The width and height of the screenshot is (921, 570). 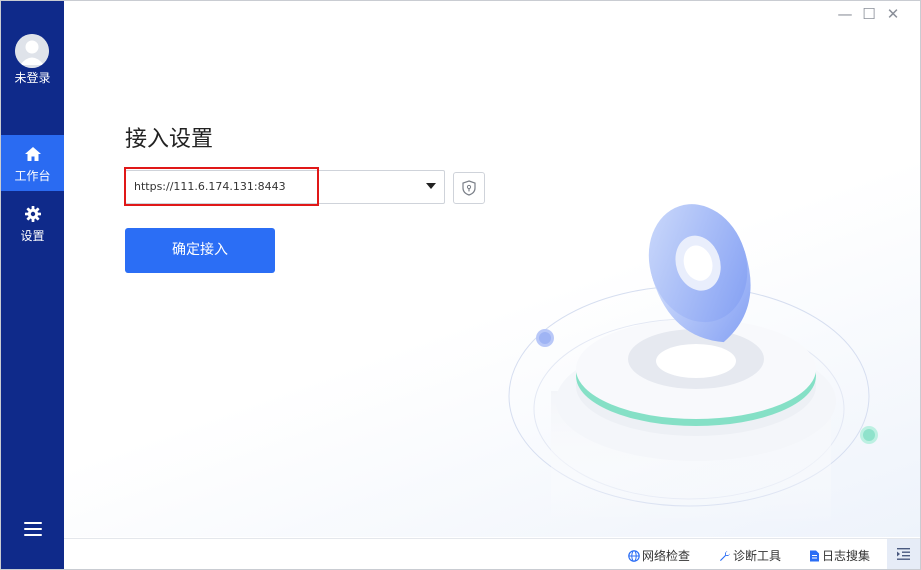 What do you see at coordinates (32, 154) in the screenshot?
I see `home-icon` at bounding box center [32, 154].